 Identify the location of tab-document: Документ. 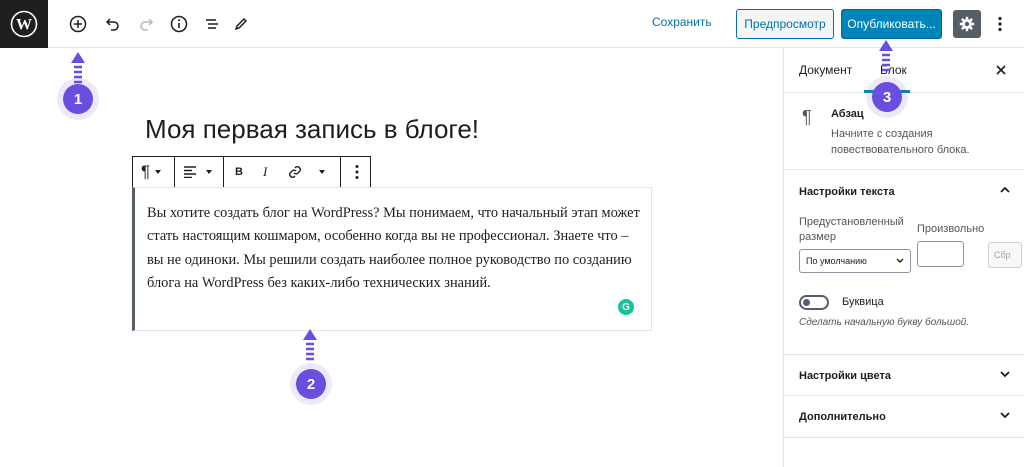
(825, 70).